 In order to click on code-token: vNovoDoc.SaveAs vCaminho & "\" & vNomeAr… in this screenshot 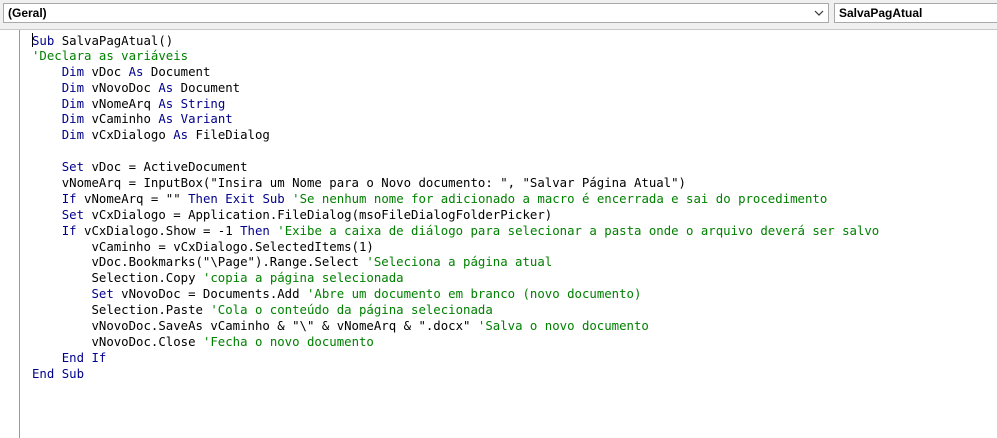, I will do `click(255, 326)`.